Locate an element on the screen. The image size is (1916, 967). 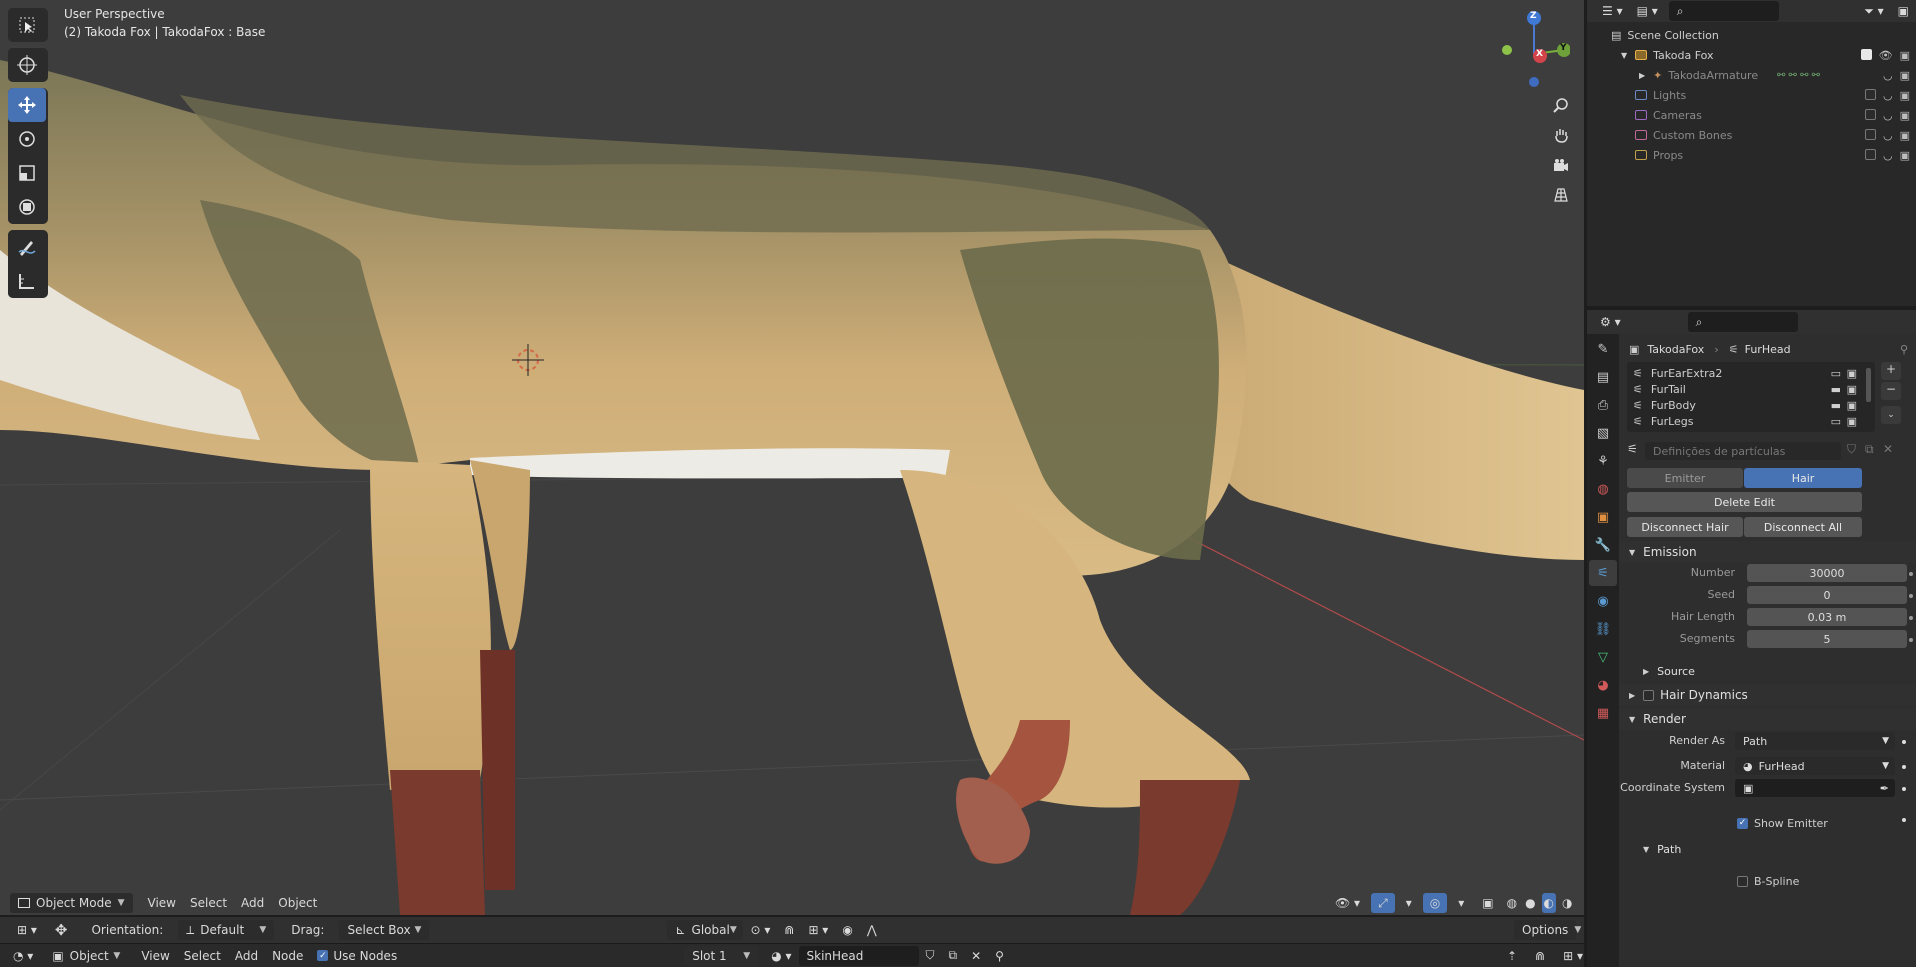
cursor-tool-icon is located at coordinates (27, 65).